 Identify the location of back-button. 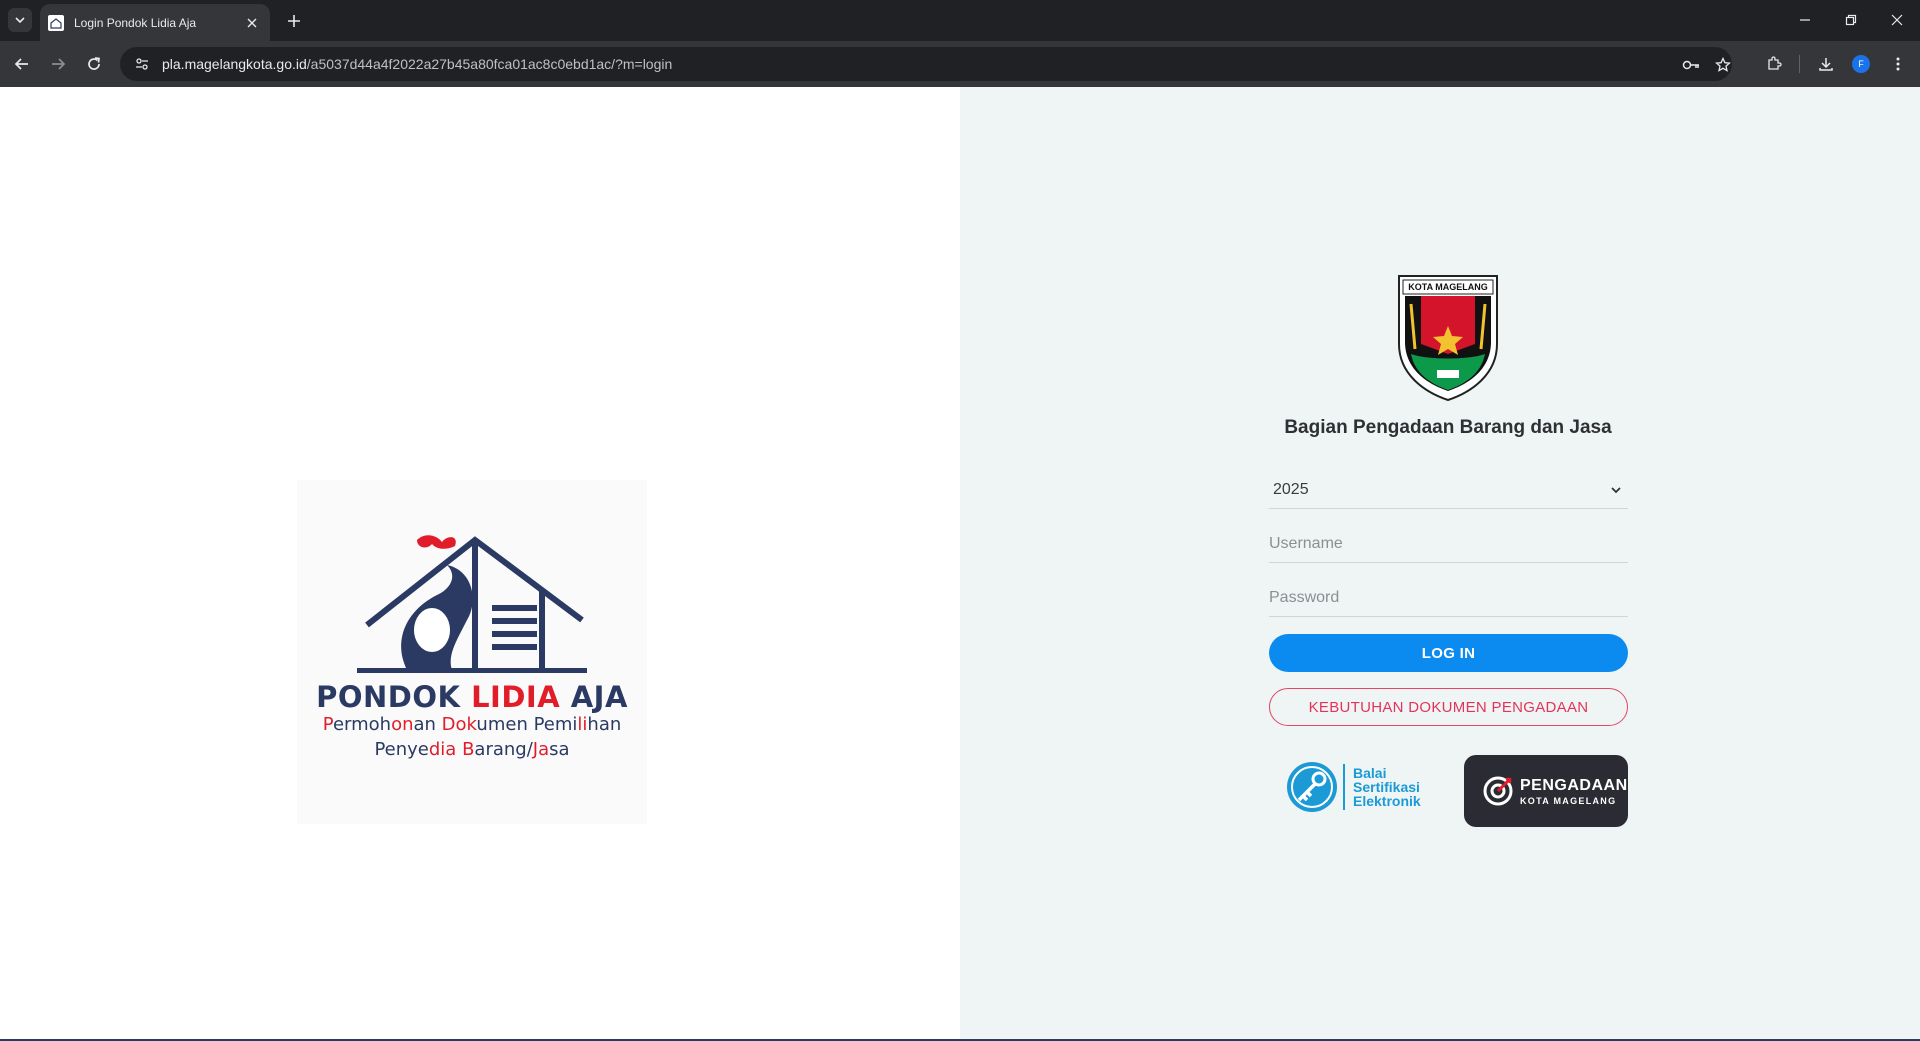
(22, 64).